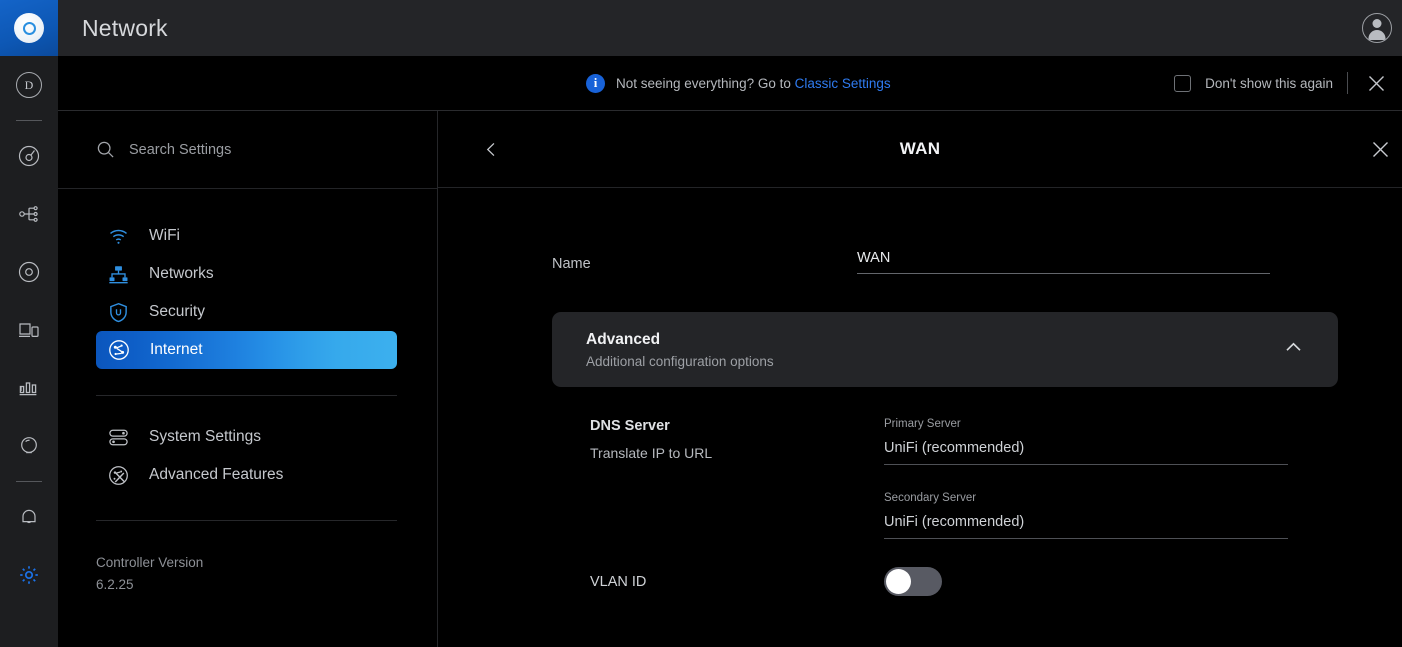  I want to click on insights-icon, so click(29, 445).